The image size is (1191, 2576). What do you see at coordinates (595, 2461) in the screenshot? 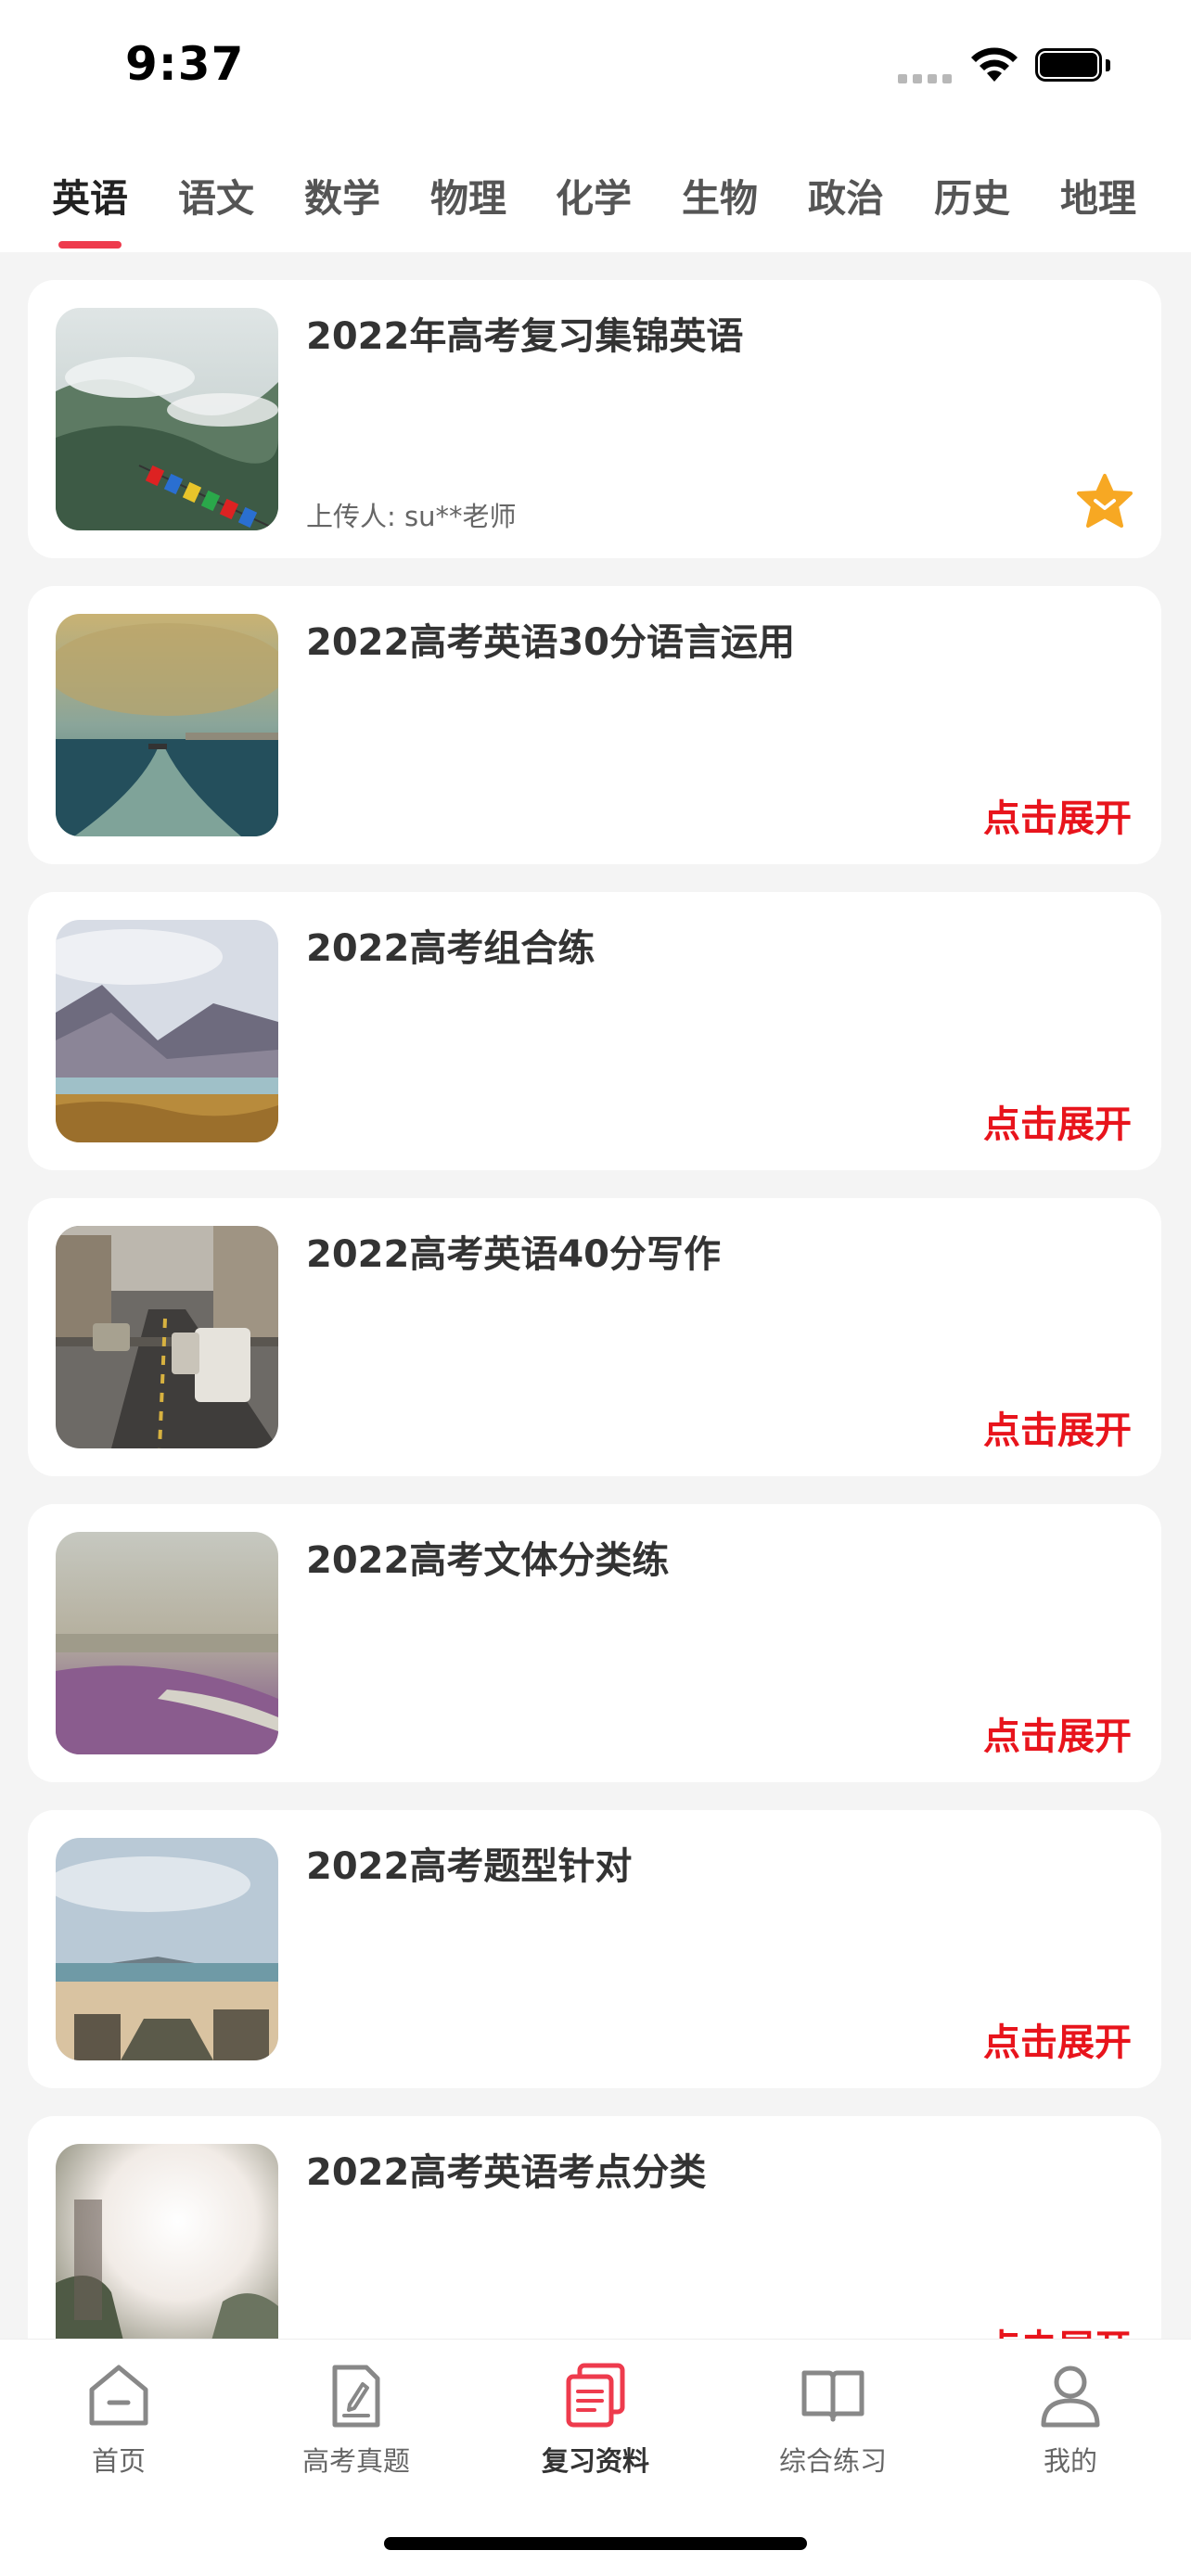
I see `nav-review-label: 复习资料` at bounding box center [595, 2461].